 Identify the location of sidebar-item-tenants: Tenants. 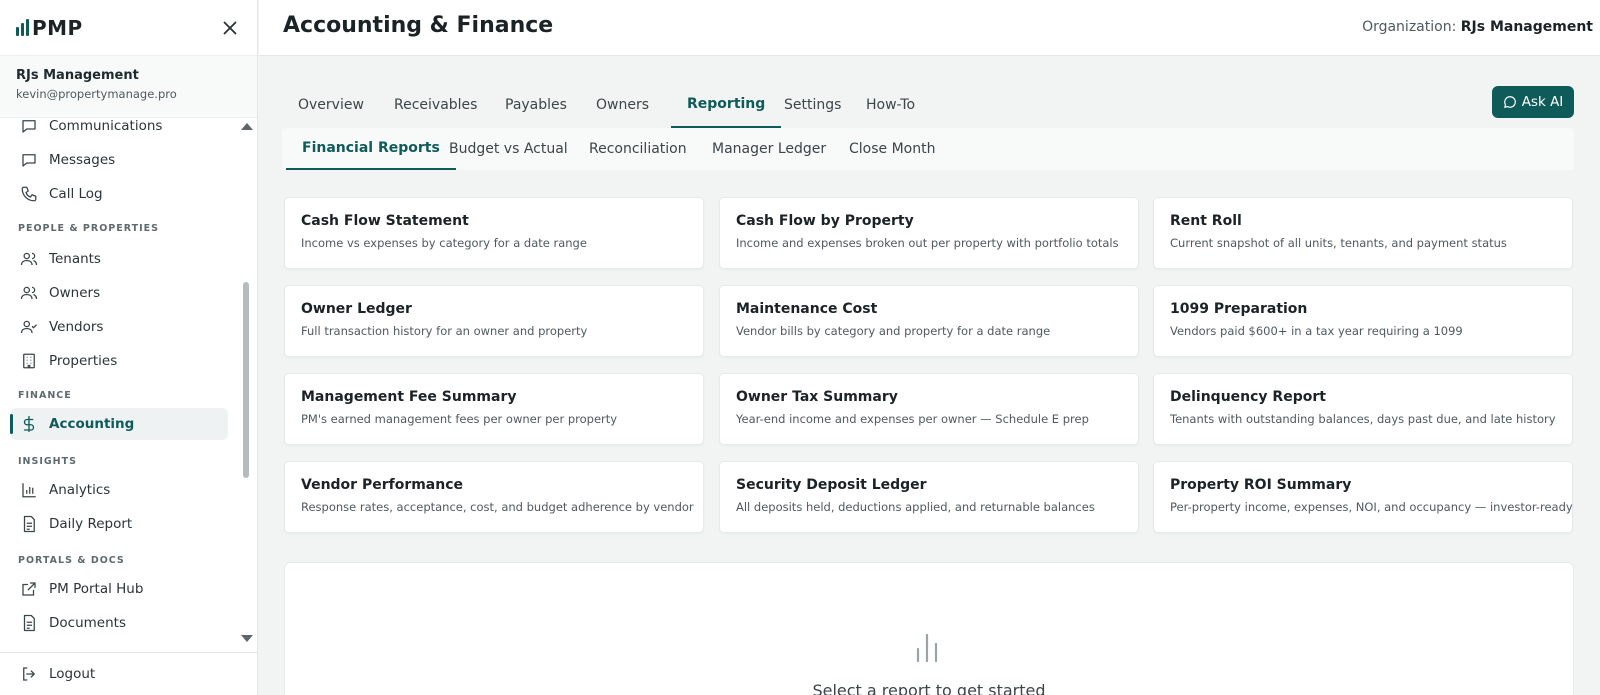
(119, 259).